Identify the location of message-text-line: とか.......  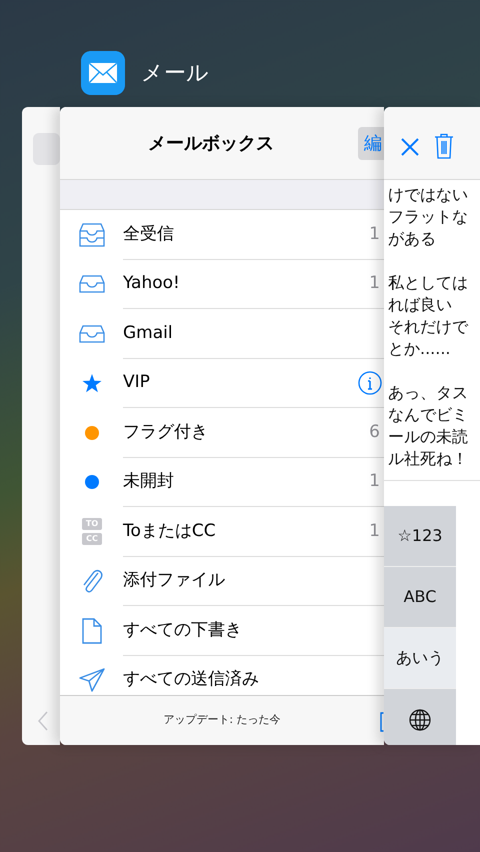
(420, 349).